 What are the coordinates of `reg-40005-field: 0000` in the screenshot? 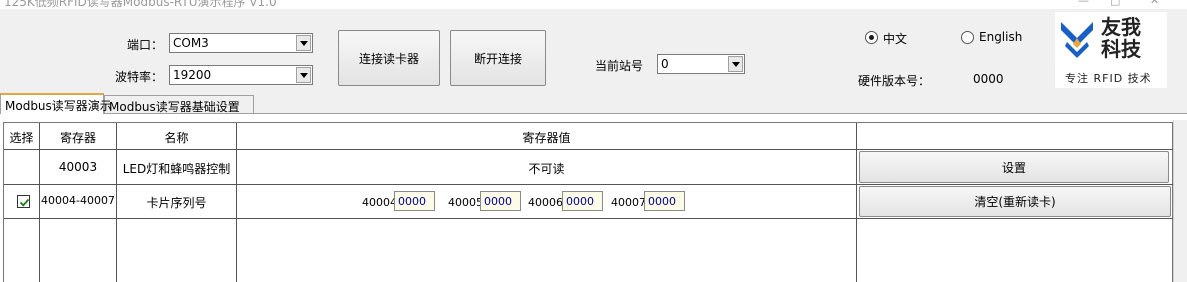 It's located at (500, 201).